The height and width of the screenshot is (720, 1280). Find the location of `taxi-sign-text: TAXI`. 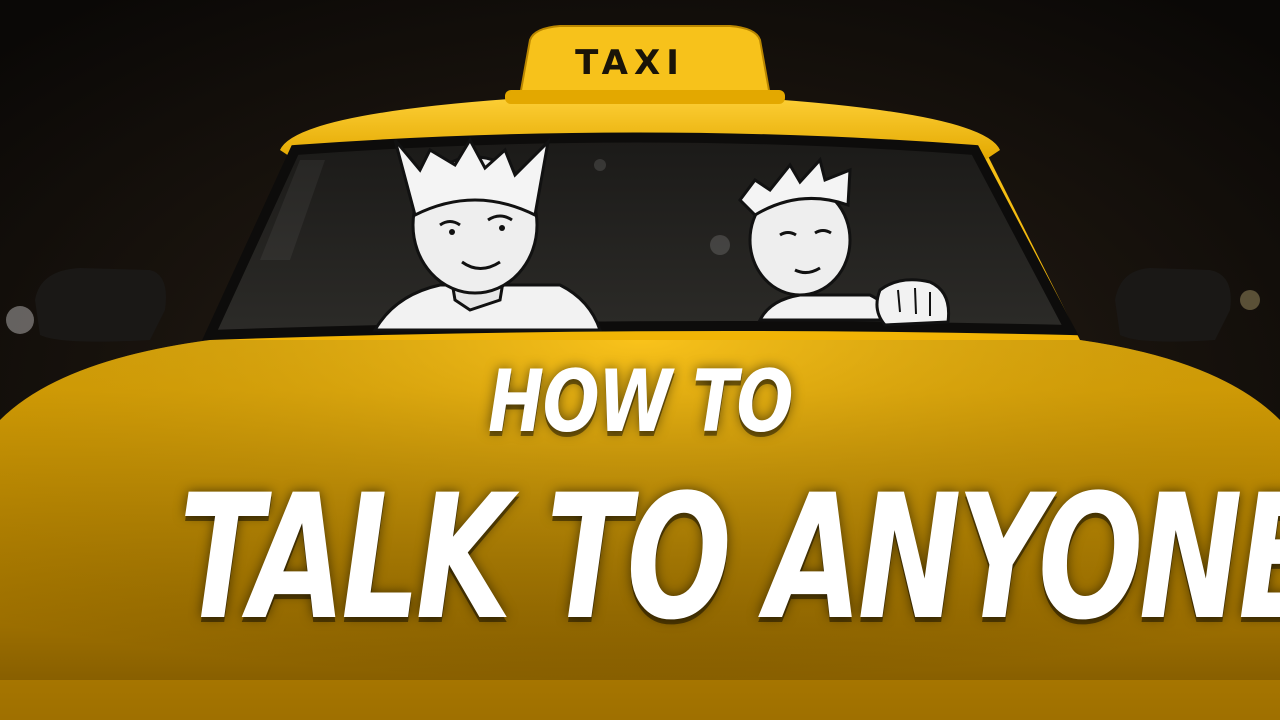

taxi-sign-text: TAXI is located at coordinates (630, 63).